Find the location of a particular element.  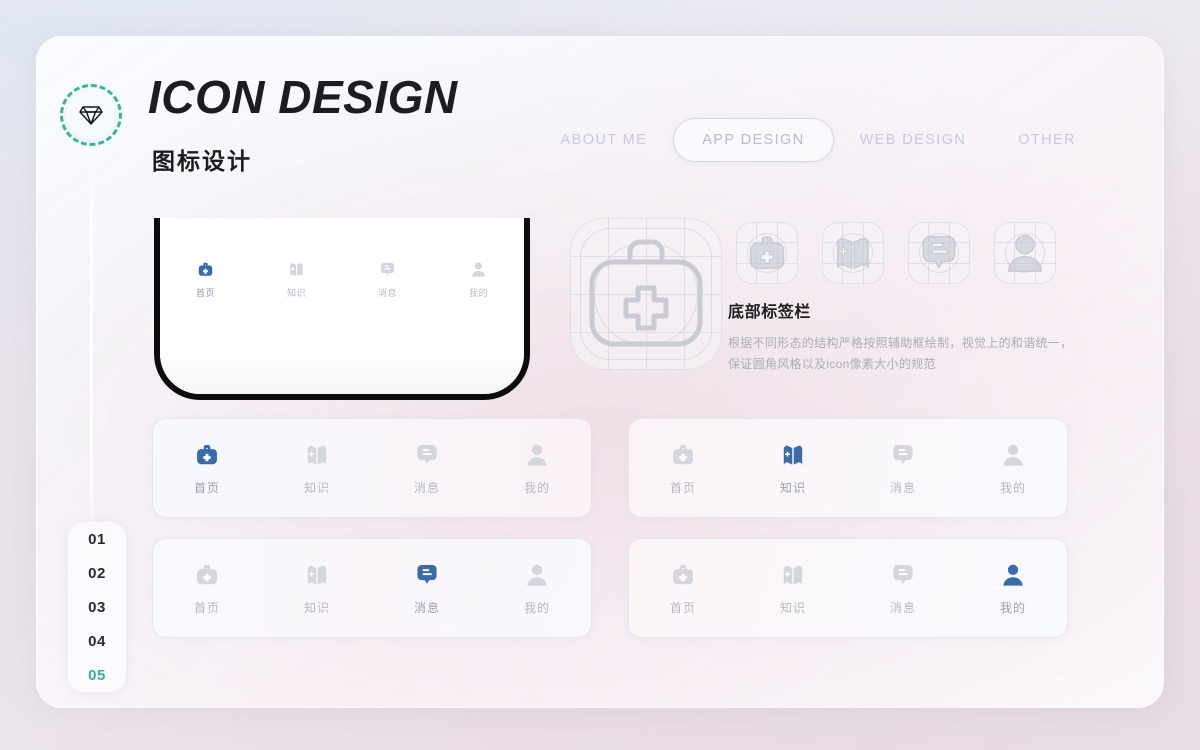

book-guide-icon is located at coordinates (853, 253).